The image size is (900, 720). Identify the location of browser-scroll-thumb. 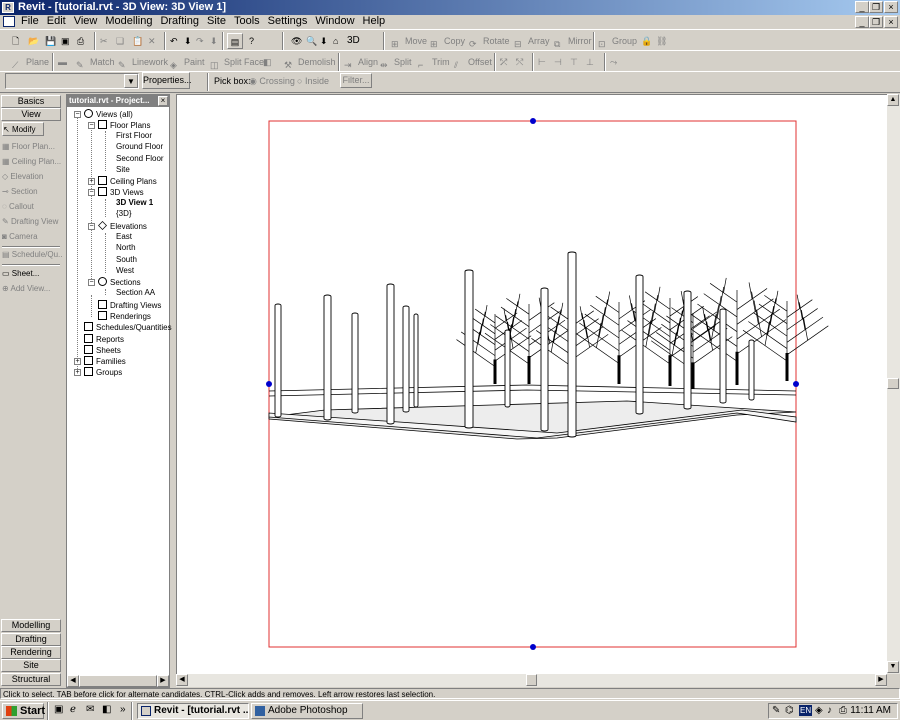
(118, 681).